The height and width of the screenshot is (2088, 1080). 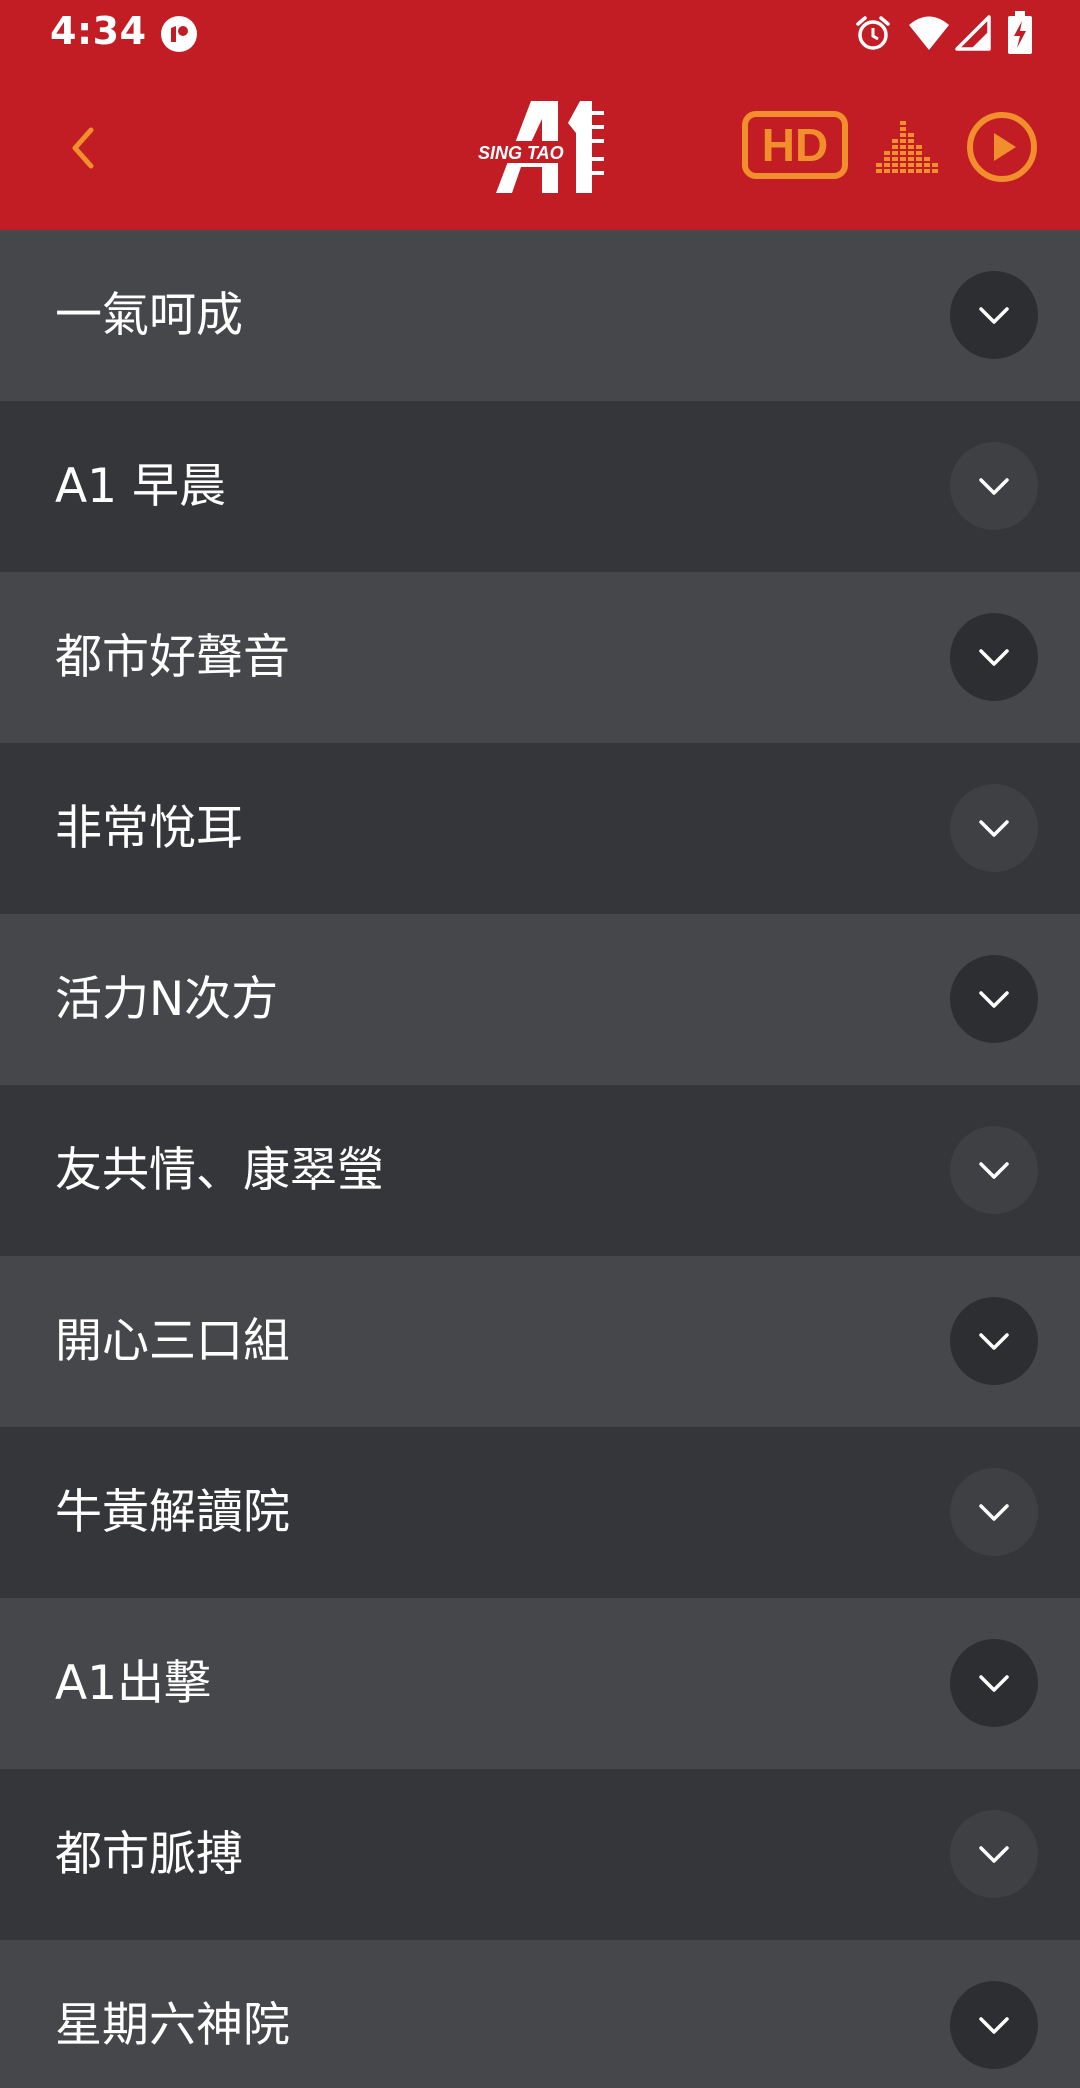 I want to click on program-row: 活力N次方, so click(x=540, y=999).